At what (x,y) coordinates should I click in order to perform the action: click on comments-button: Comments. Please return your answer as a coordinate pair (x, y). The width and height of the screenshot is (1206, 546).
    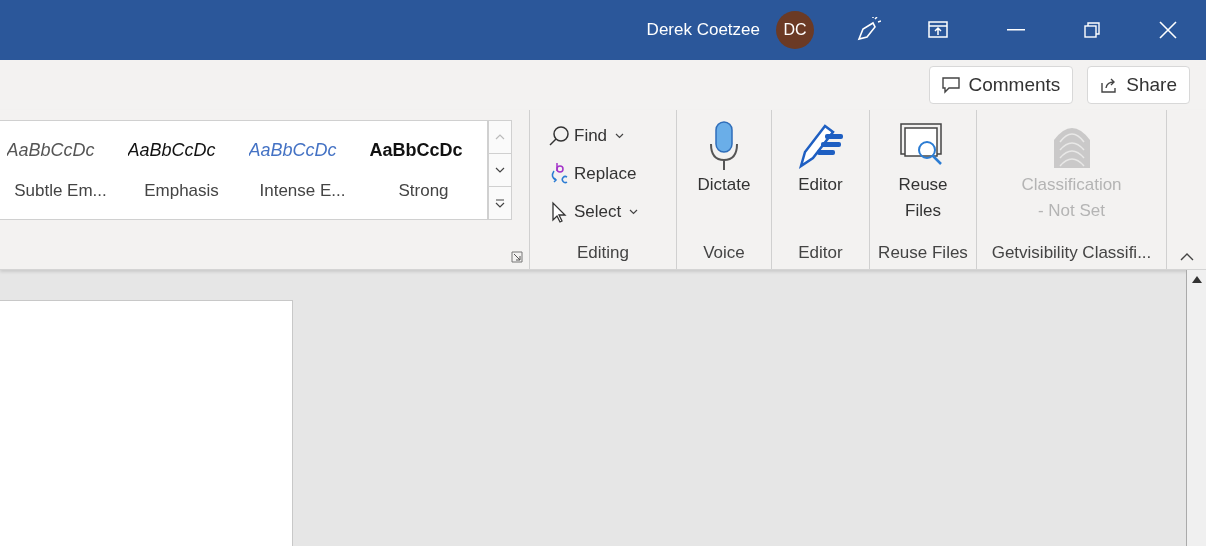
    Looking at the image, I should click on (1001, 85).